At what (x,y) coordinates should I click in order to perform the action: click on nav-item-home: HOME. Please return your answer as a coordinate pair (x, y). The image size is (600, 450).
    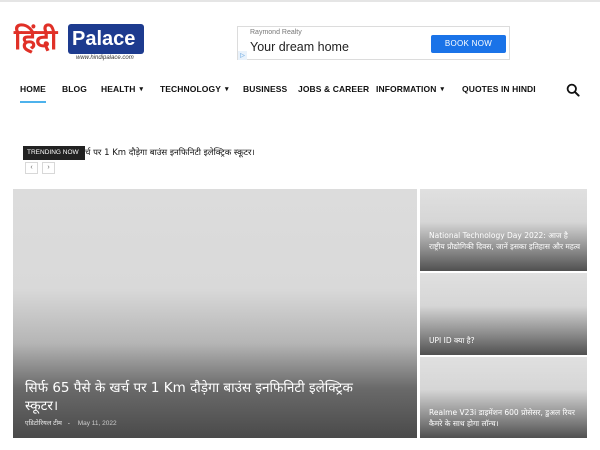
    Looking at the image, I should click on (33, 90).